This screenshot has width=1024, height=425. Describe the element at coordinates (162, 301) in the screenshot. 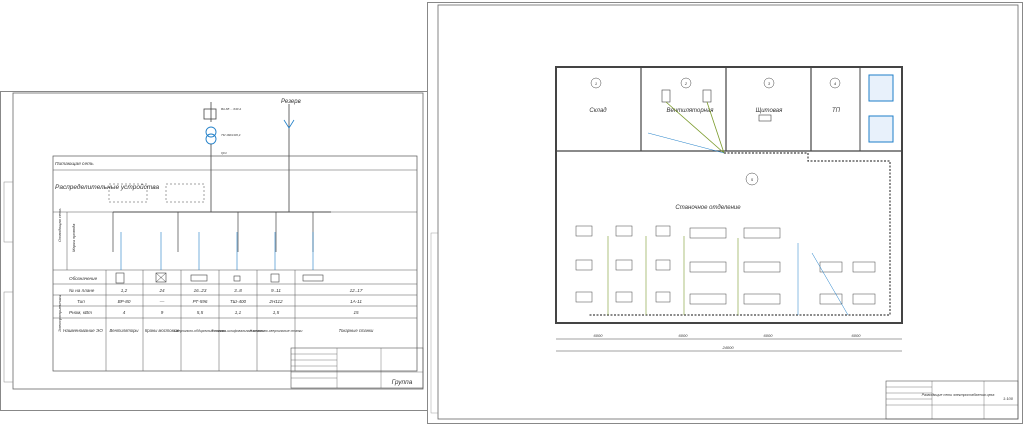

I see `col2-type: —` at that location.